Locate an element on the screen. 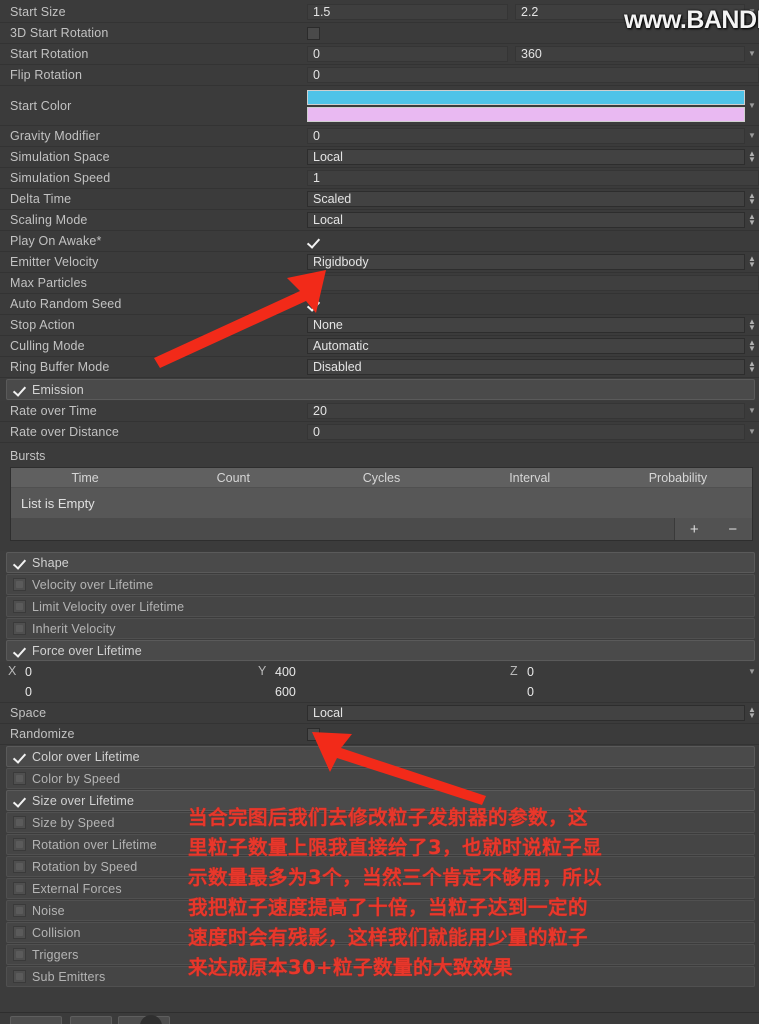 The height and width of the screenshot is (1024, 759). field-wrapper: 1.5 2.2 ▼ is located at coordinates (533, 12).